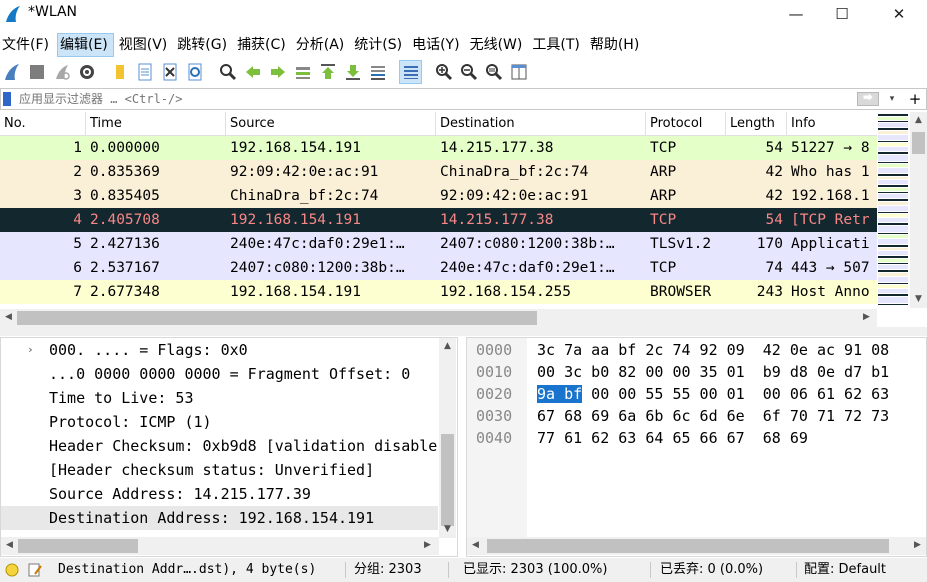 This screenshot has width=927, height=582. What do you see at coordinates (30, 350) in the screenshot?
I see `expand-arrow-icon: ›` at bounding box center [30, 350].